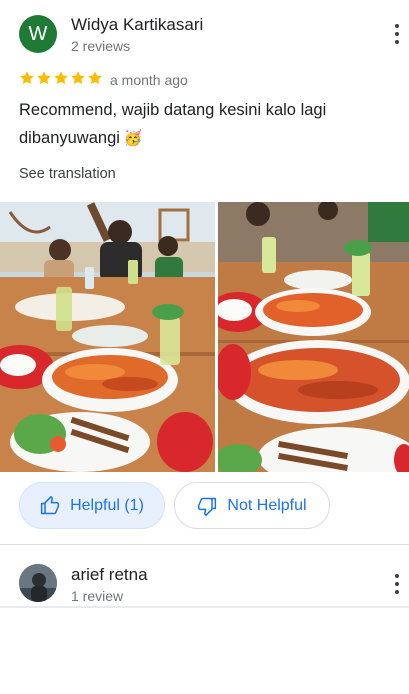 The image size is (409, 694). I want to click on helpful-button: Helpful (1), so click(92, 505).